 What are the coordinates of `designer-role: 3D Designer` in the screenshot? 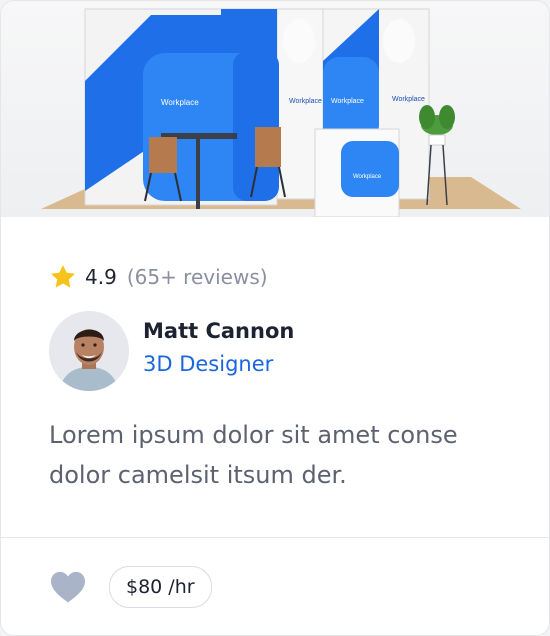 It's located at (208, 364).